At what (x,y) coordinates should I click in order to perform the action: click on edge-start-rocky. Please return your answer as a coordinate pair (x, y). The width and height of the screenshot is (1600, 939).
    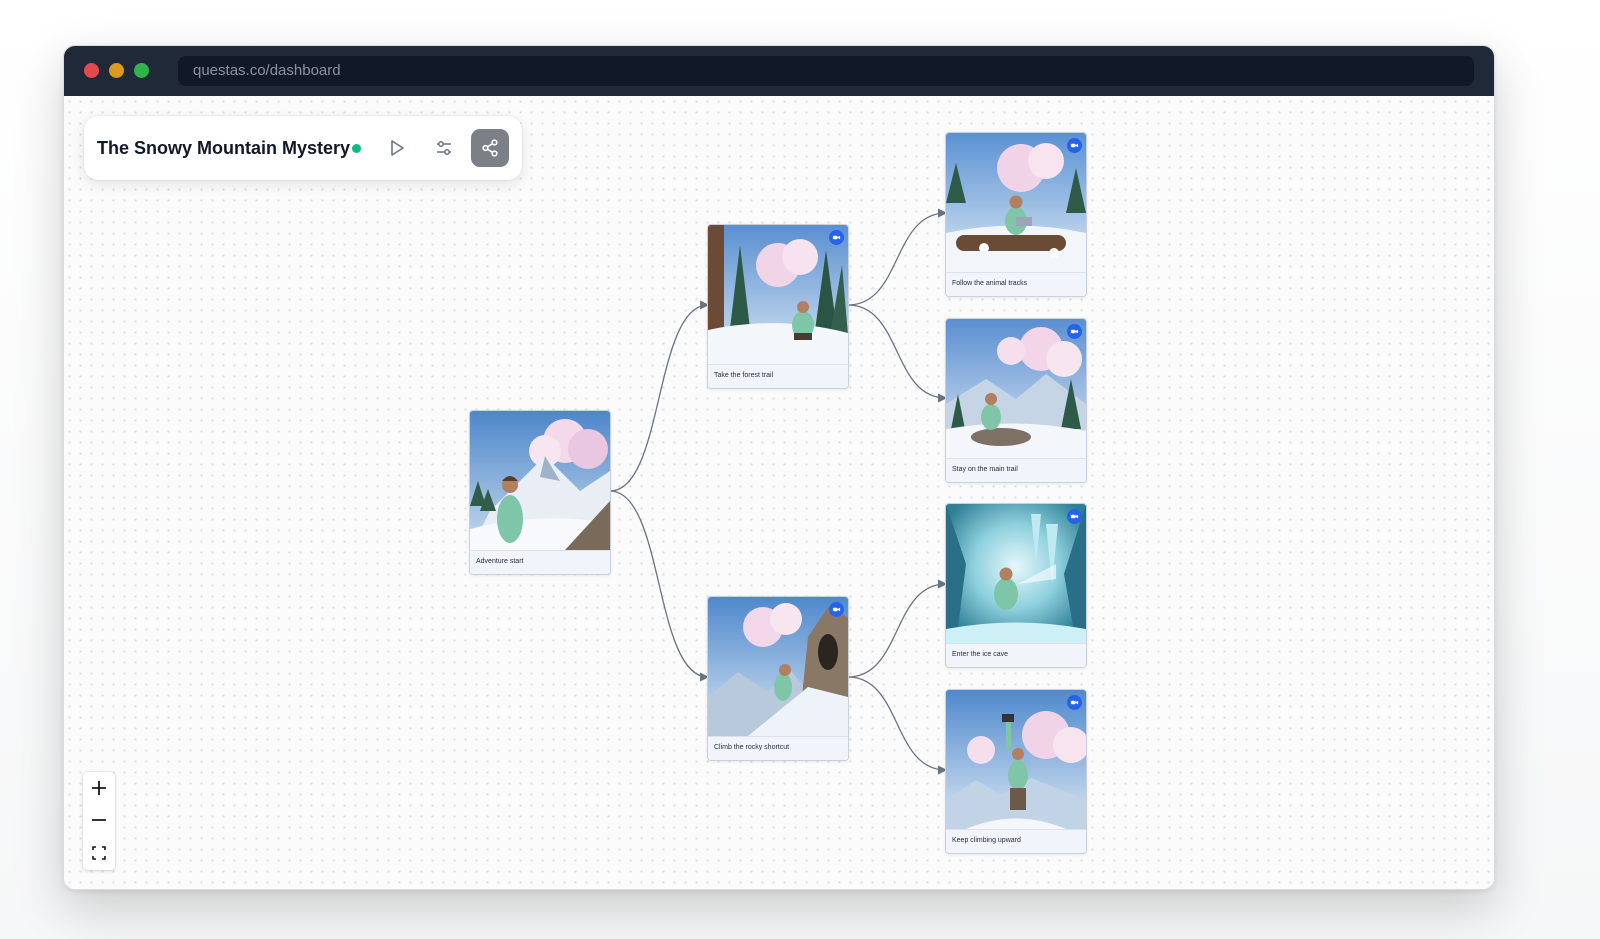
    Looking at the image, I should click on (659, 586).